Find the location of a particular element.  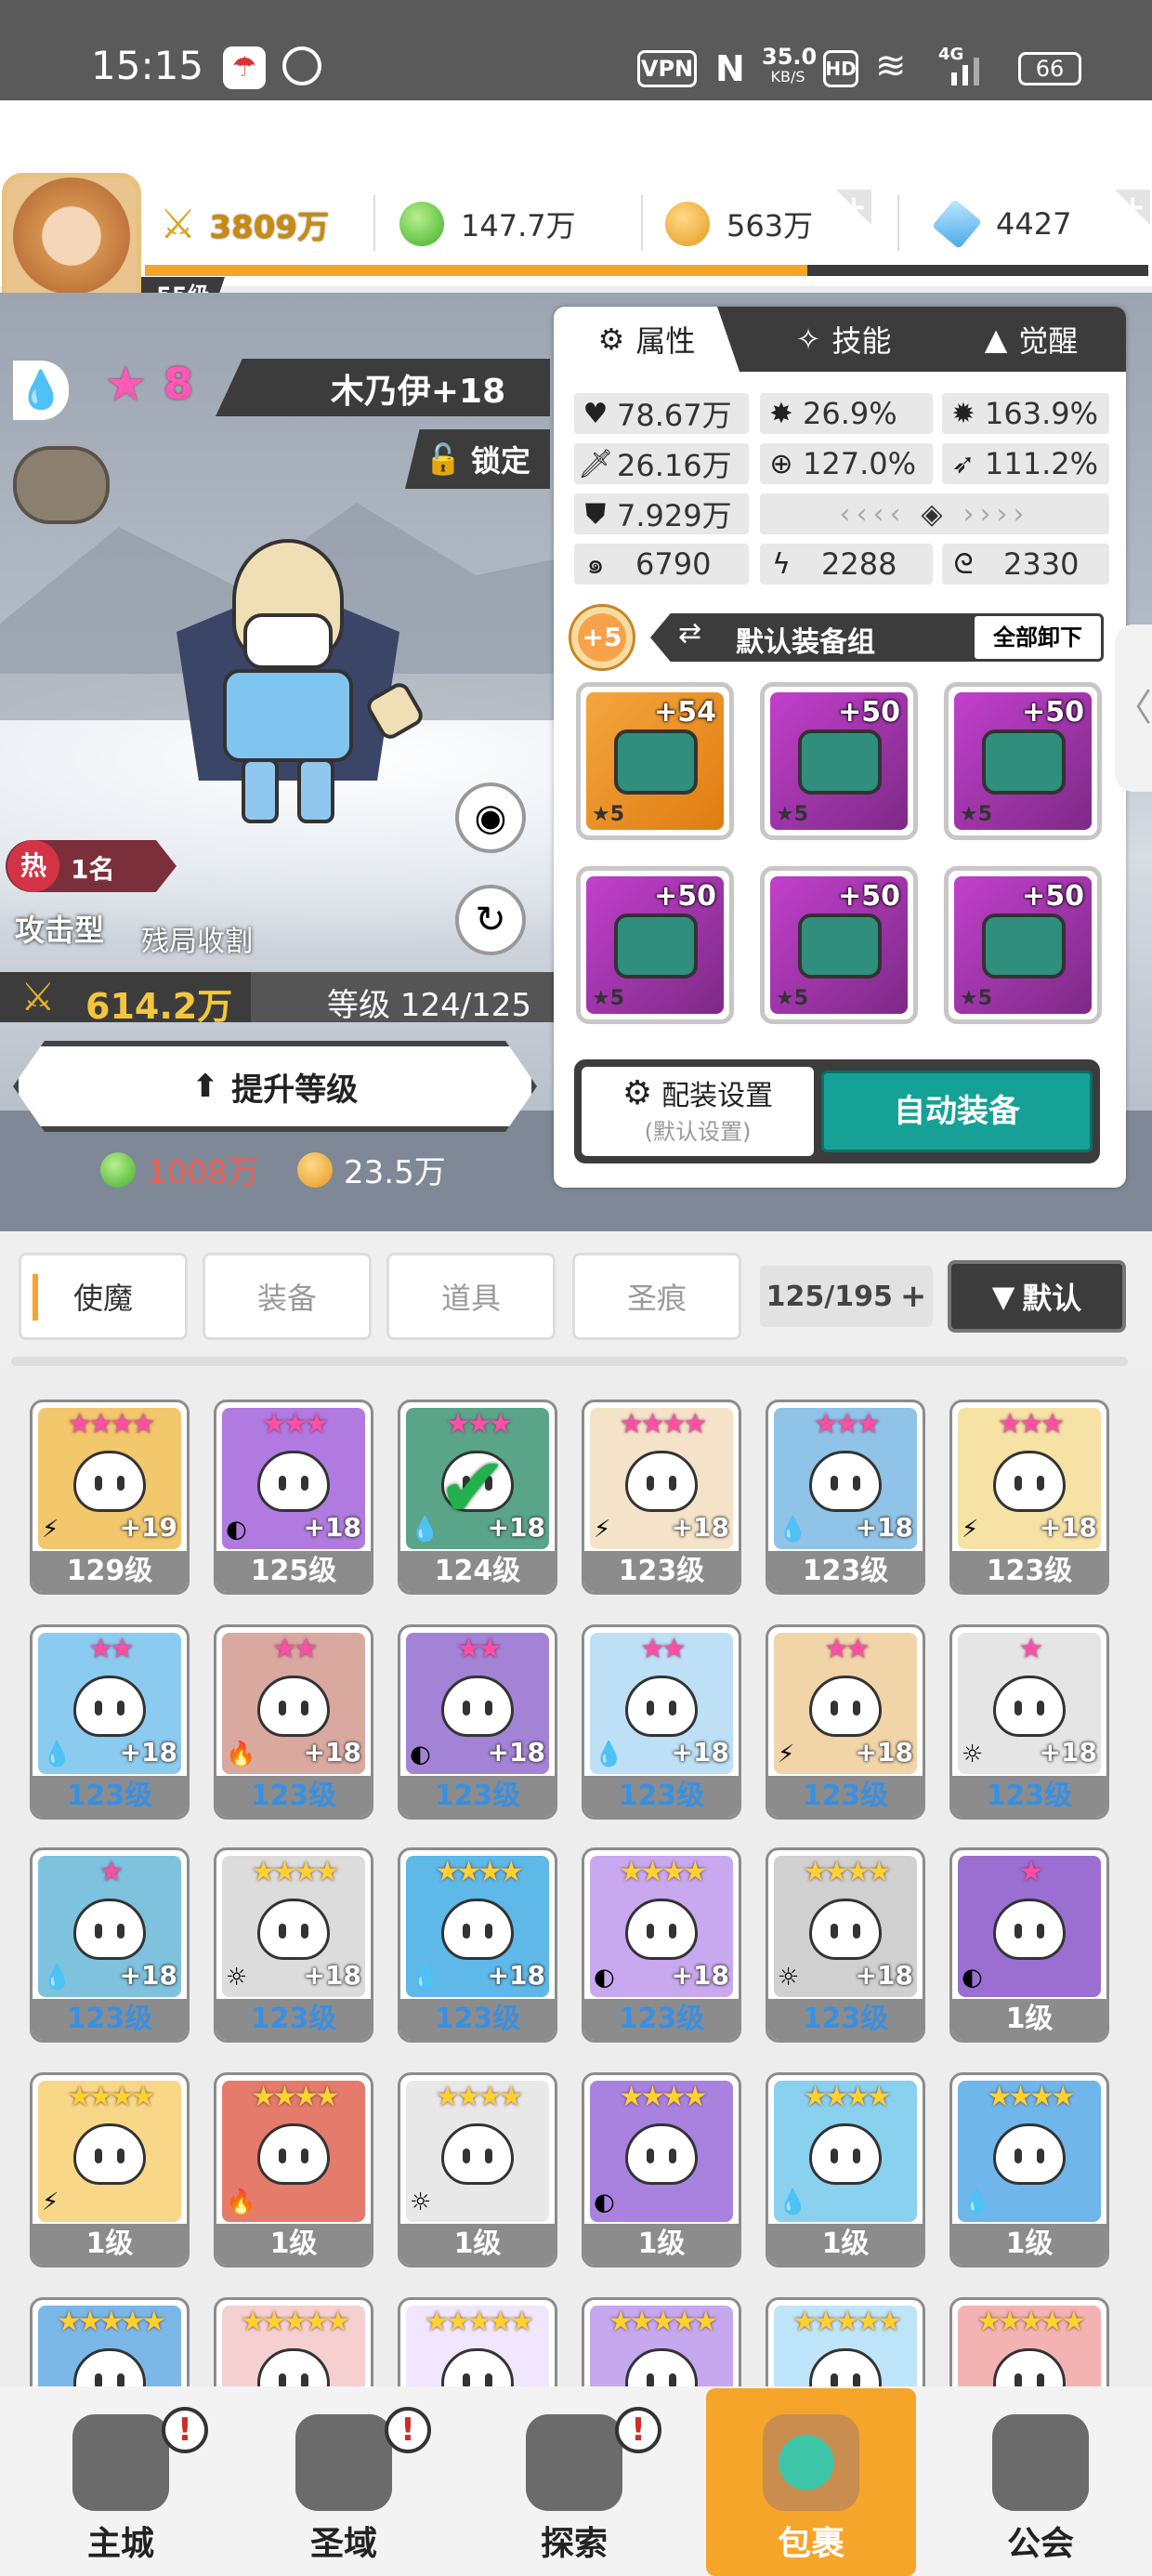

hero-card: ★★★★ ☼ 1级 is located at coordinates (478, 2169).